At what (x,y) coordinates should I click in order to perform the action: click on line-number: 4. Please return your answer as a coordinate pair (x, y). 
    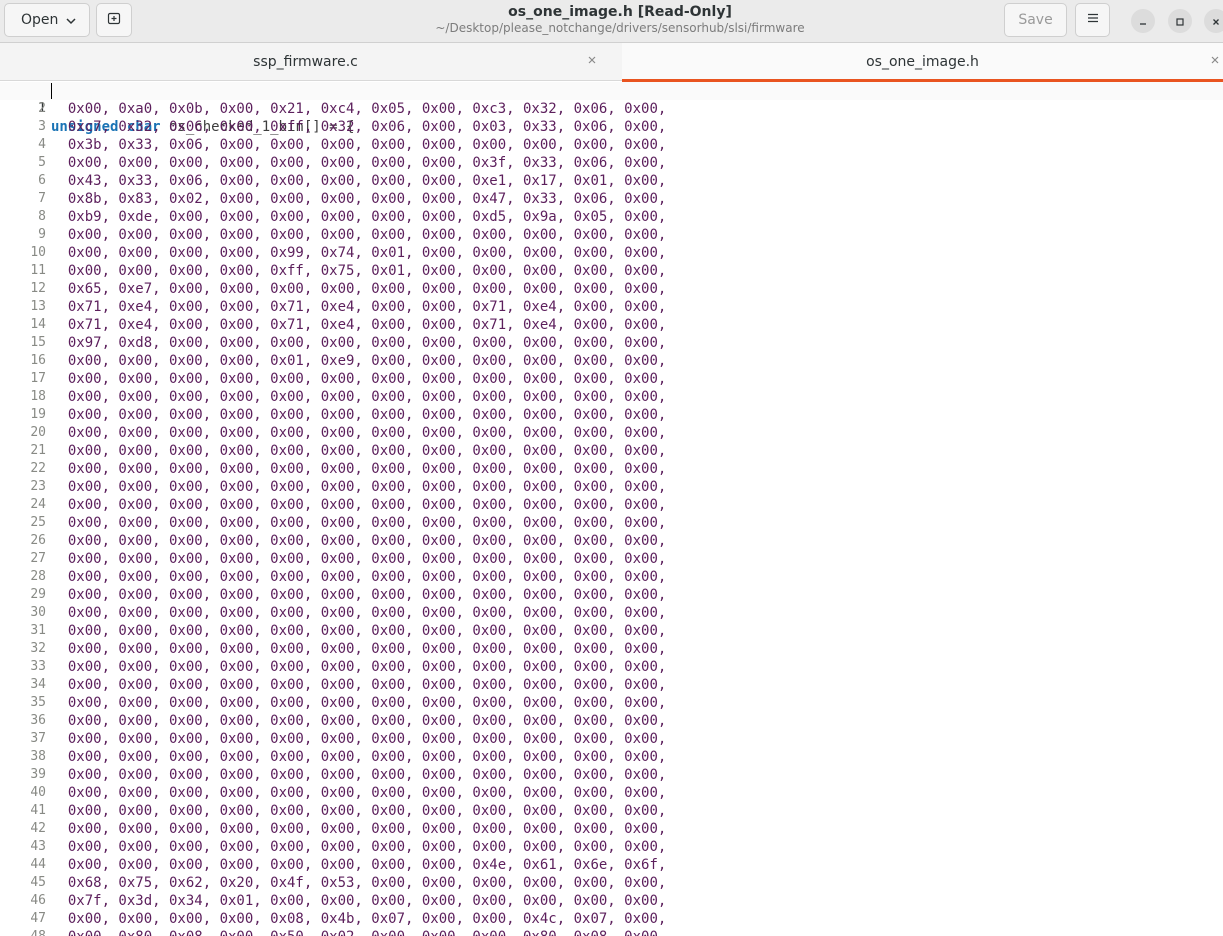
    Looking at the image, I should click on (42, 144).